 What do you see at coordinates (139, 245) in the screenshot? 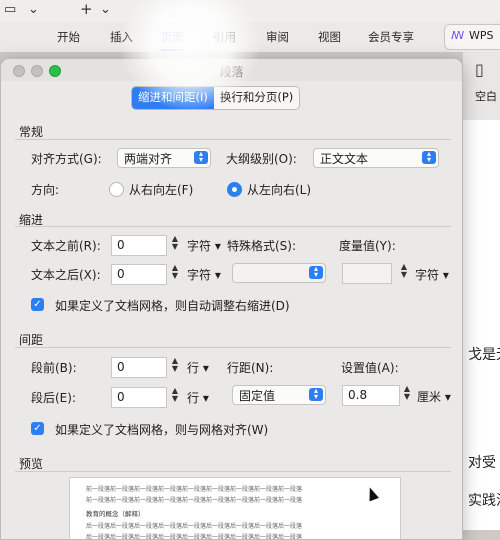
I see `indent-before-input: 0` at bounding box center [139, 245].